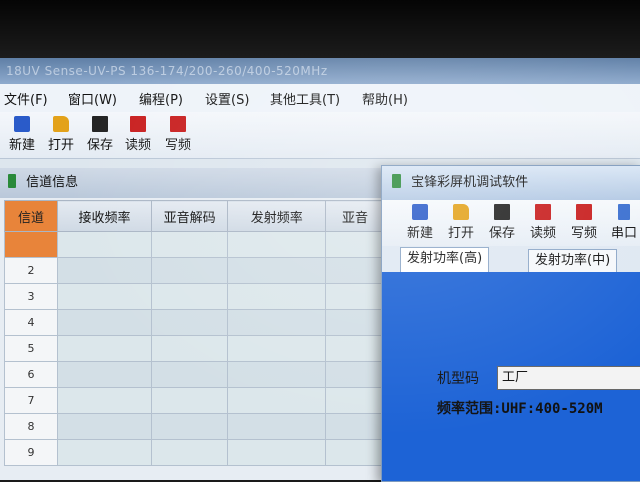  What do you see at coordinates (458, 379) in the screenshot?
I see `model-code-label: 机型码` at bounding box center [458, 379].